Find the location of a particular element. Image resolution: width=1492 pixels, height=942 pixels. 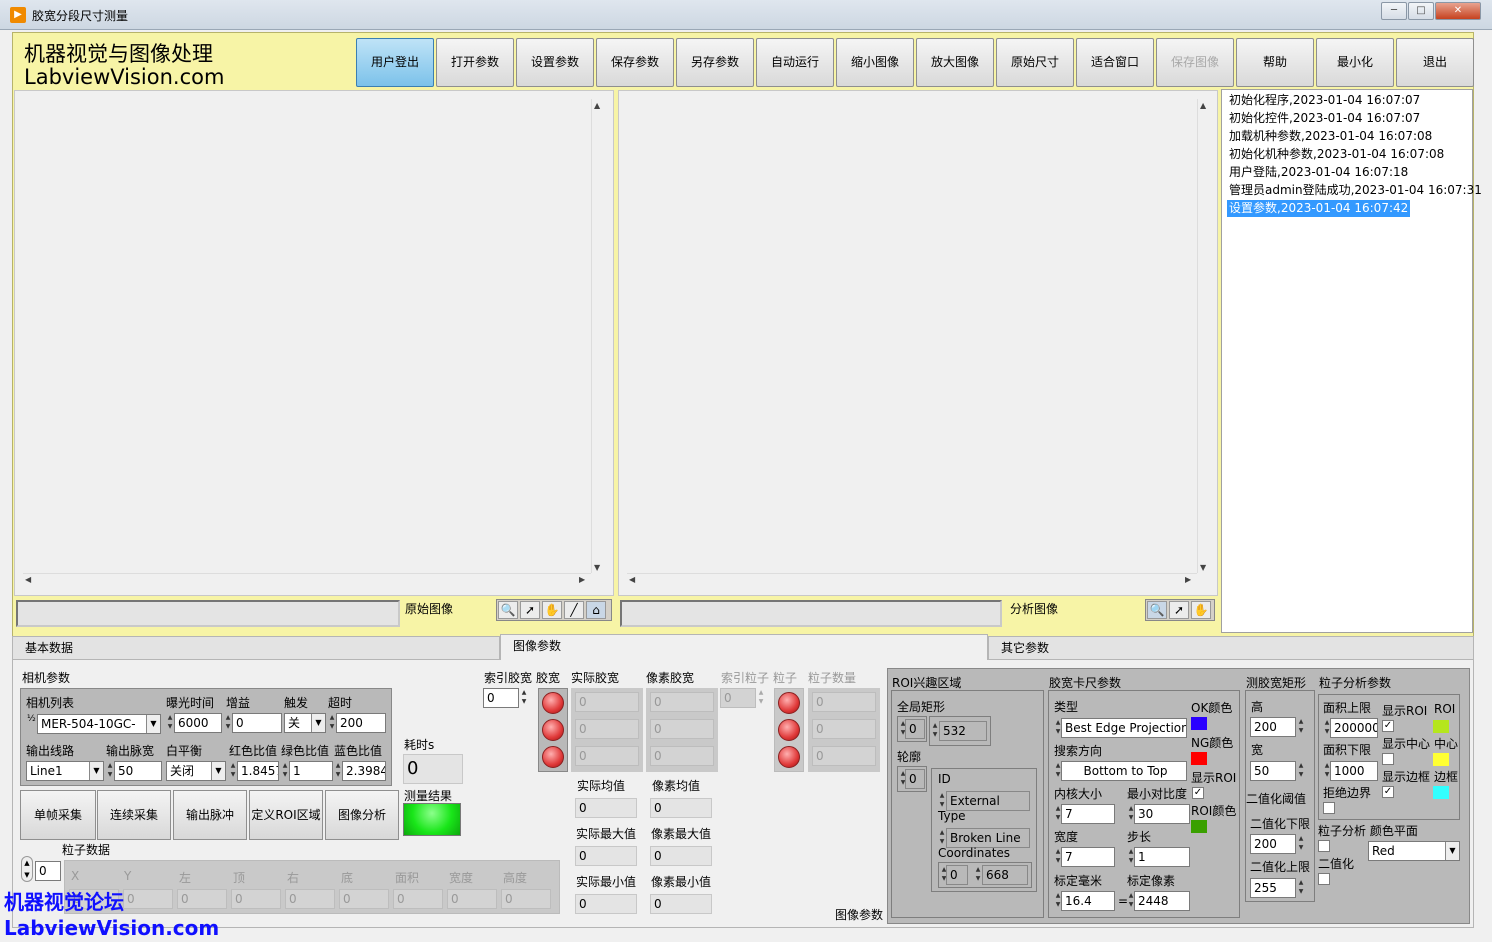

save-params-button: 保存参数 is located at coordinates (635, 62).